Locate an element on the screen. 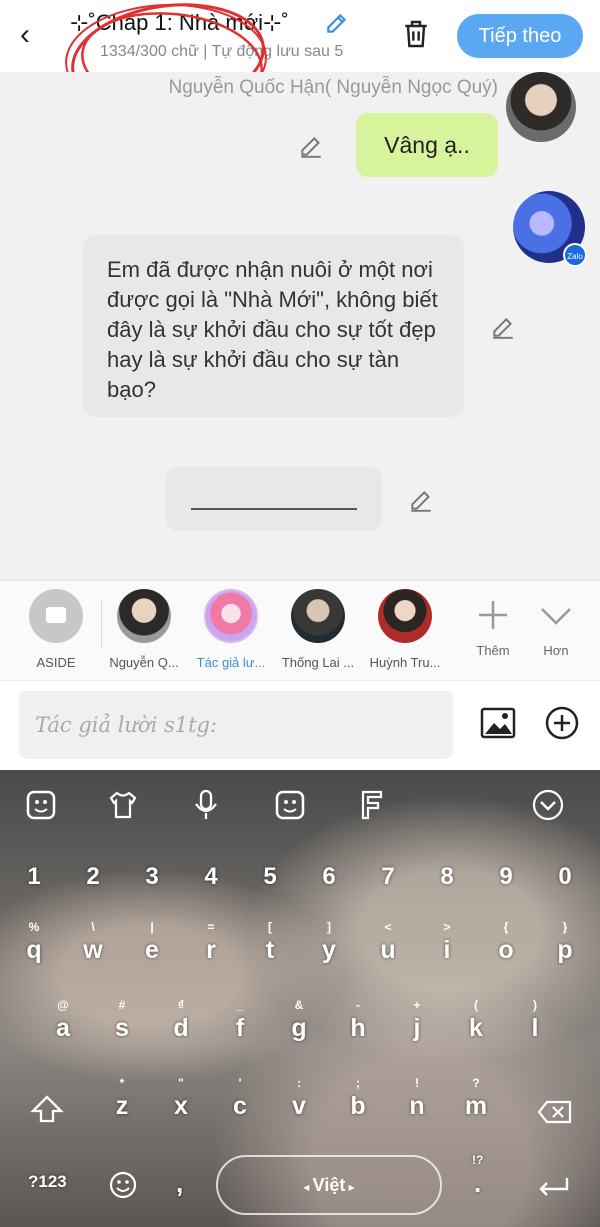 The width and height of the screenshot is (600, 1227). key-g: & g is located at coordinates (299, 1028).